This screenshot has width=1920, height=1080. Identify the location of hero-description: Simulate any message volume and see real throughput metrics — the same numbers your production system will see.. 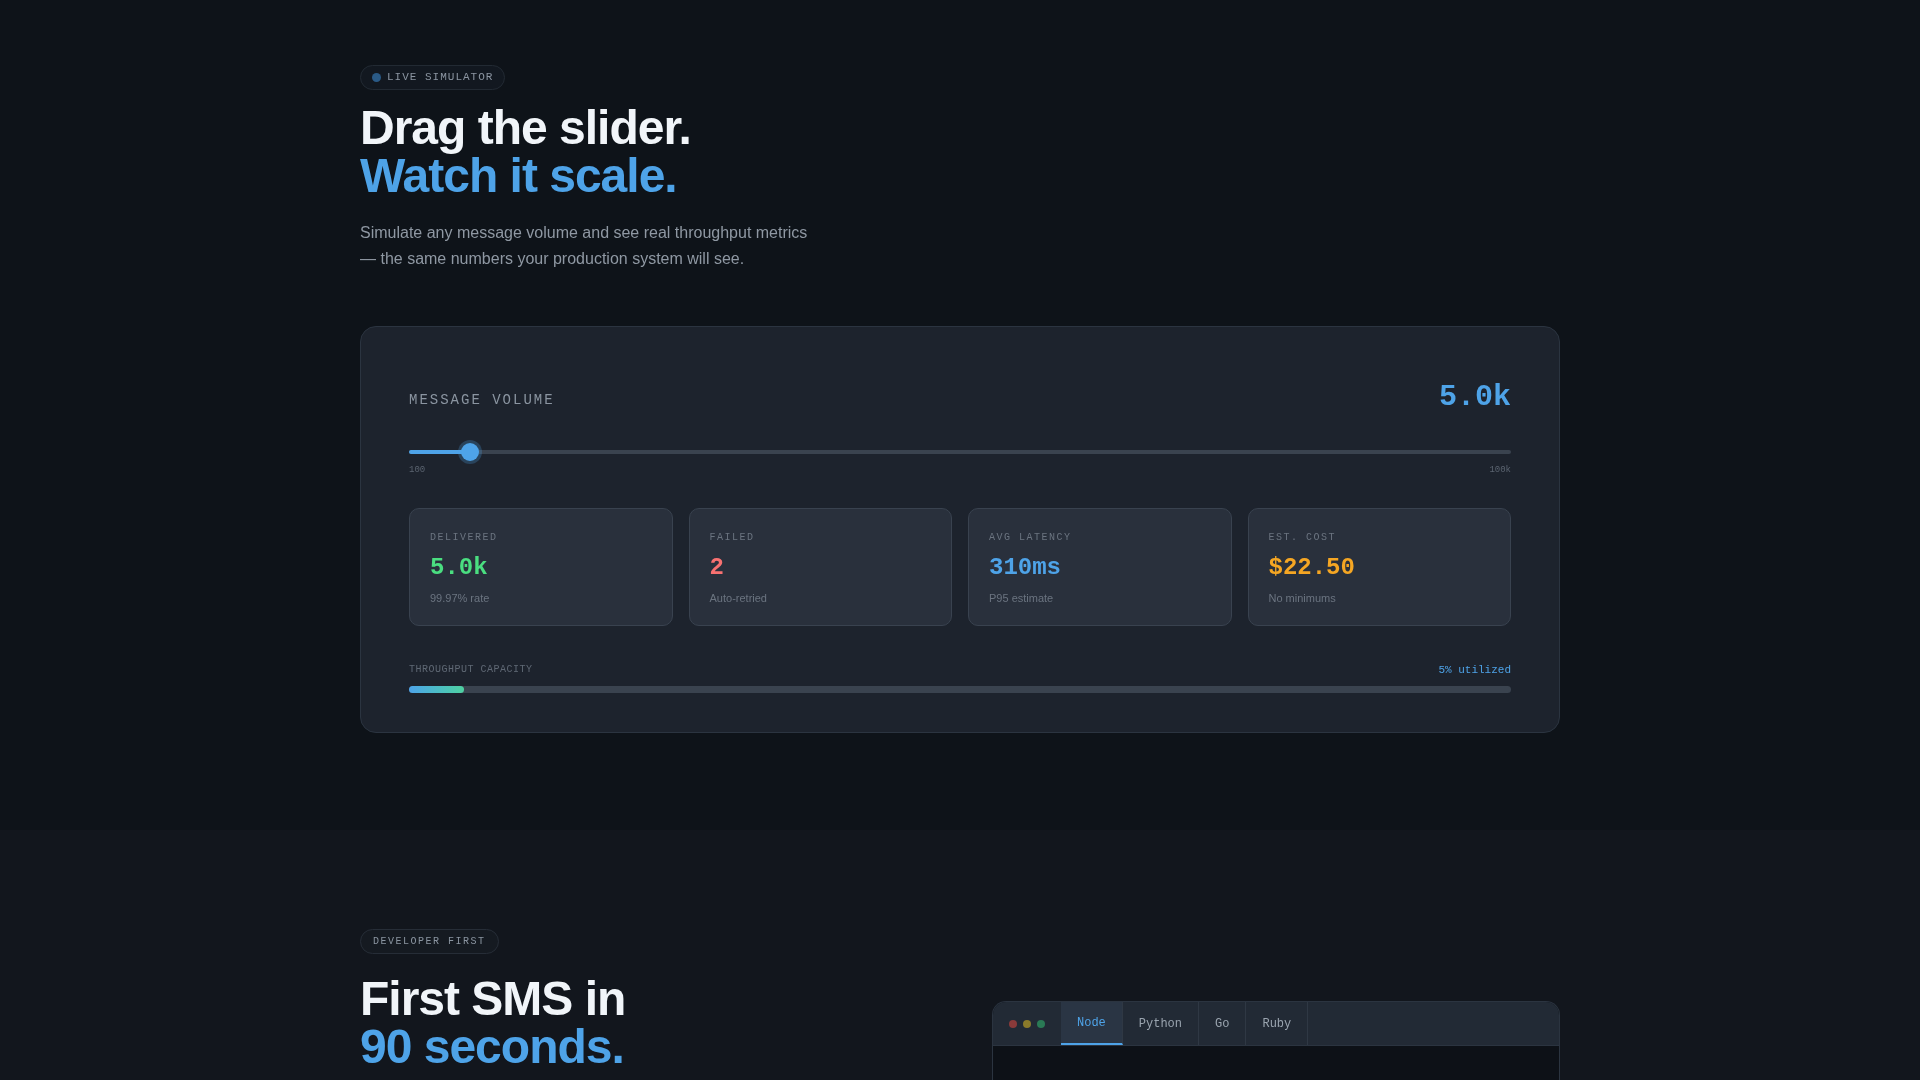
(584, 246).